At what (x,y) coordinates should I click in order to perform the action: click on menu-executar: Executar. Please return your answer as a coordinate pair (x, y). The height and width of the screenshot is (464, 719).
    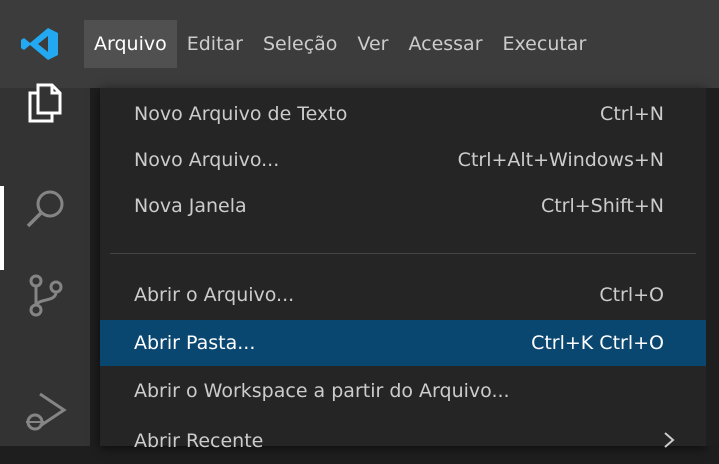
    Looking at the image, I should click on (545, 44).